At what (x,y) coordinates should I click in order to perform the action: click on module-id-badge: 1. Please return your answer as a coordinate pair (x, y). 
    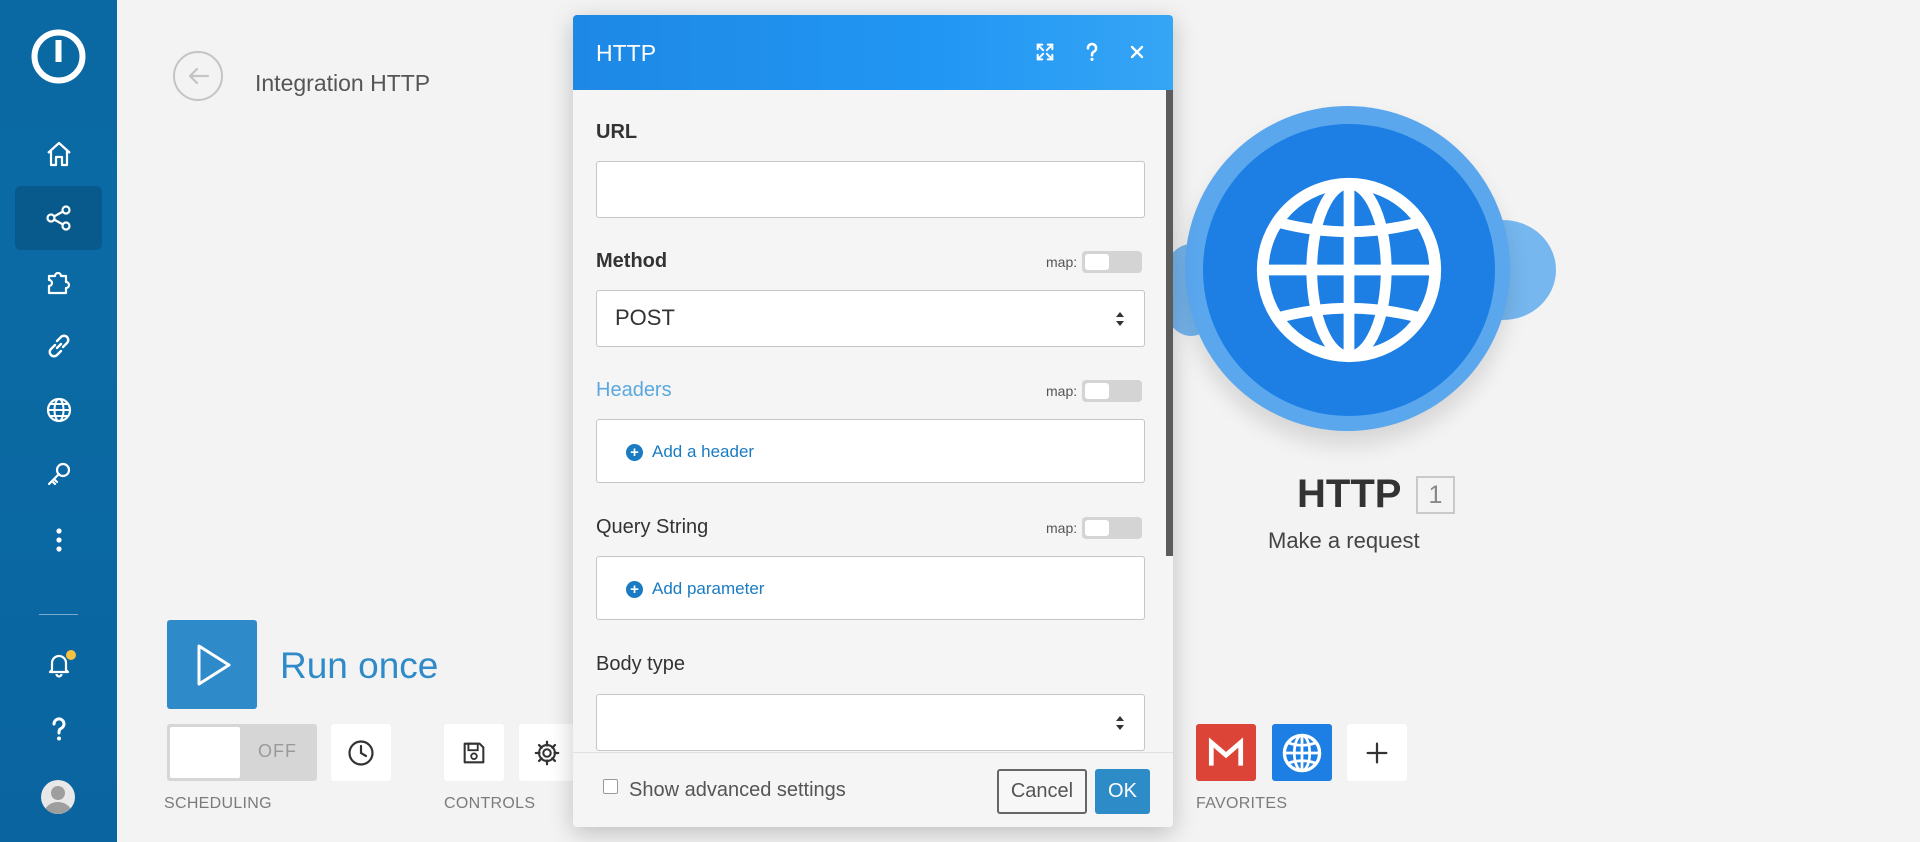
    Looking at the image, I should click on (1435, 495).